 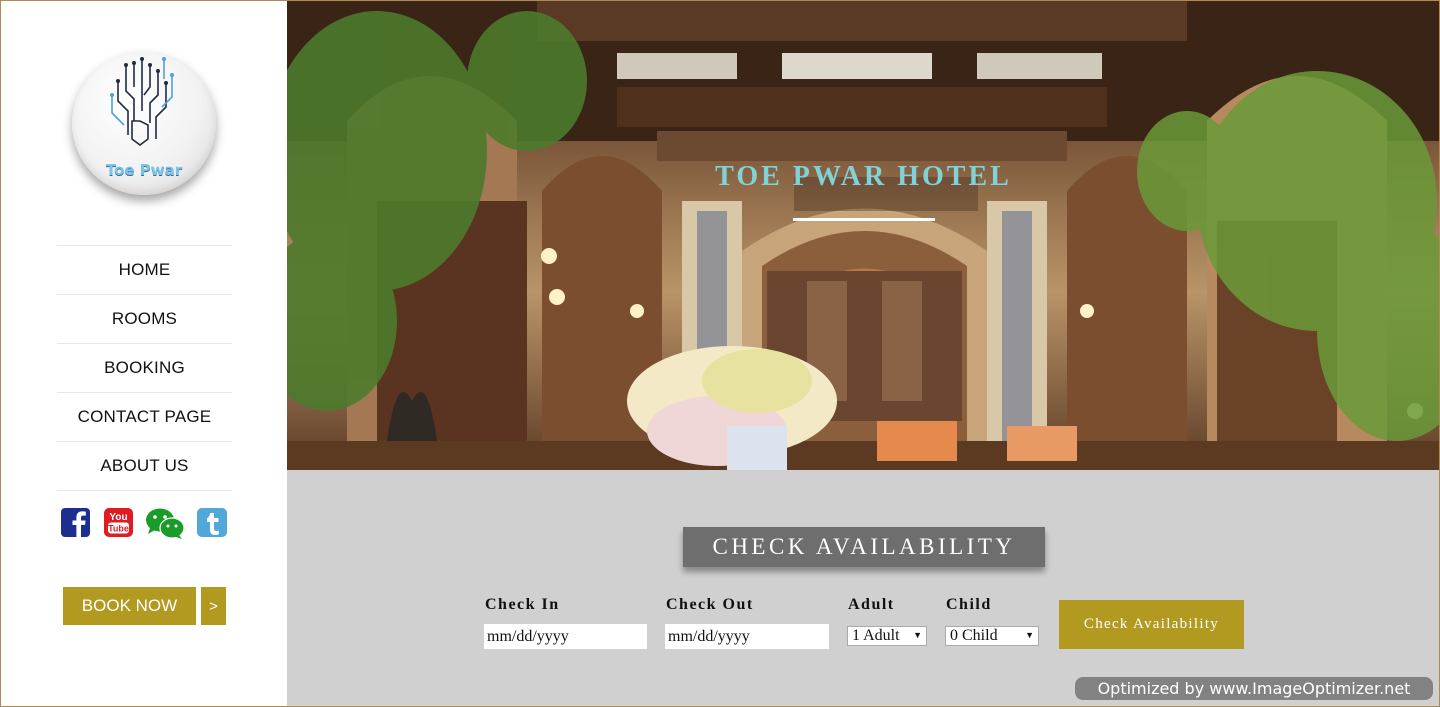 What do you see at coordinates (118, 529) in the screenshot?
I see `svg-text: Tube` at bounding box center [118, 529].